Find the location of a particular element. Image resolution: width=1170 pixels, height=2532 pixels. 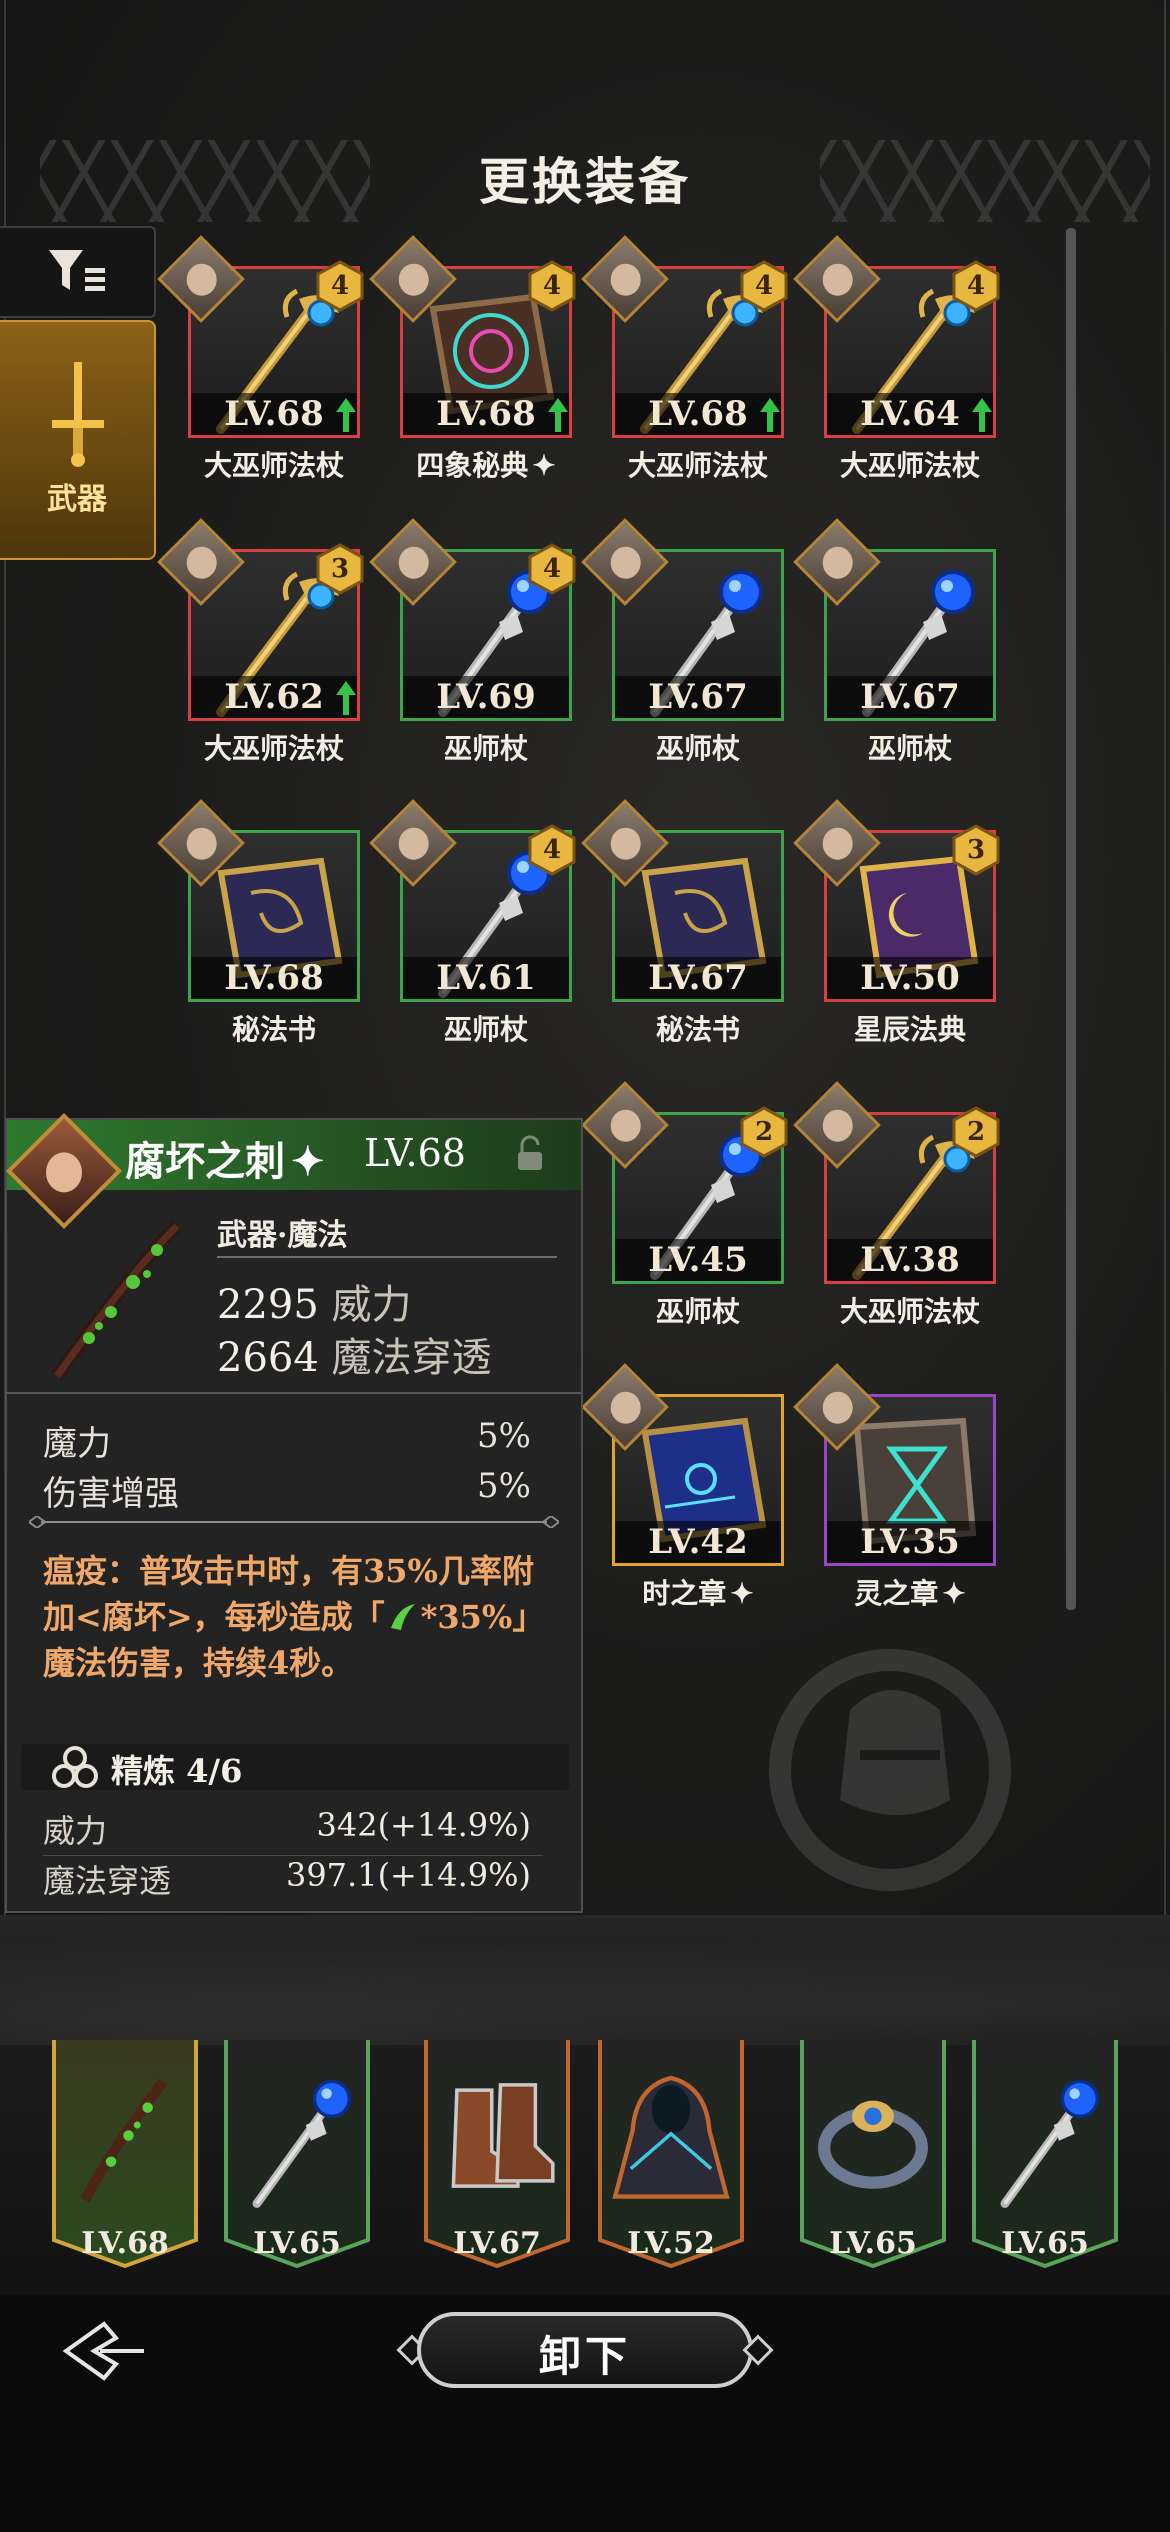

item-card: LV.61 4 巫师杖 is located at coordinates (472, 922).